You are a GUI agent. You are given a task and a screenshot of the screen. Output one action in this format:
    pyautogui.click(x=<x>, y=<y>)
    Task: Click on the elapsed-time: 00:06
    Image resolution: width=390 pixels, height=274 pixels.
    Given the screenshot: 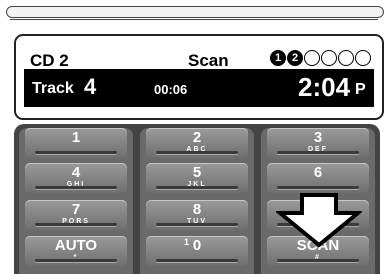 What is the action you would take?
    pyautogui.click(x=171, y=89)
    